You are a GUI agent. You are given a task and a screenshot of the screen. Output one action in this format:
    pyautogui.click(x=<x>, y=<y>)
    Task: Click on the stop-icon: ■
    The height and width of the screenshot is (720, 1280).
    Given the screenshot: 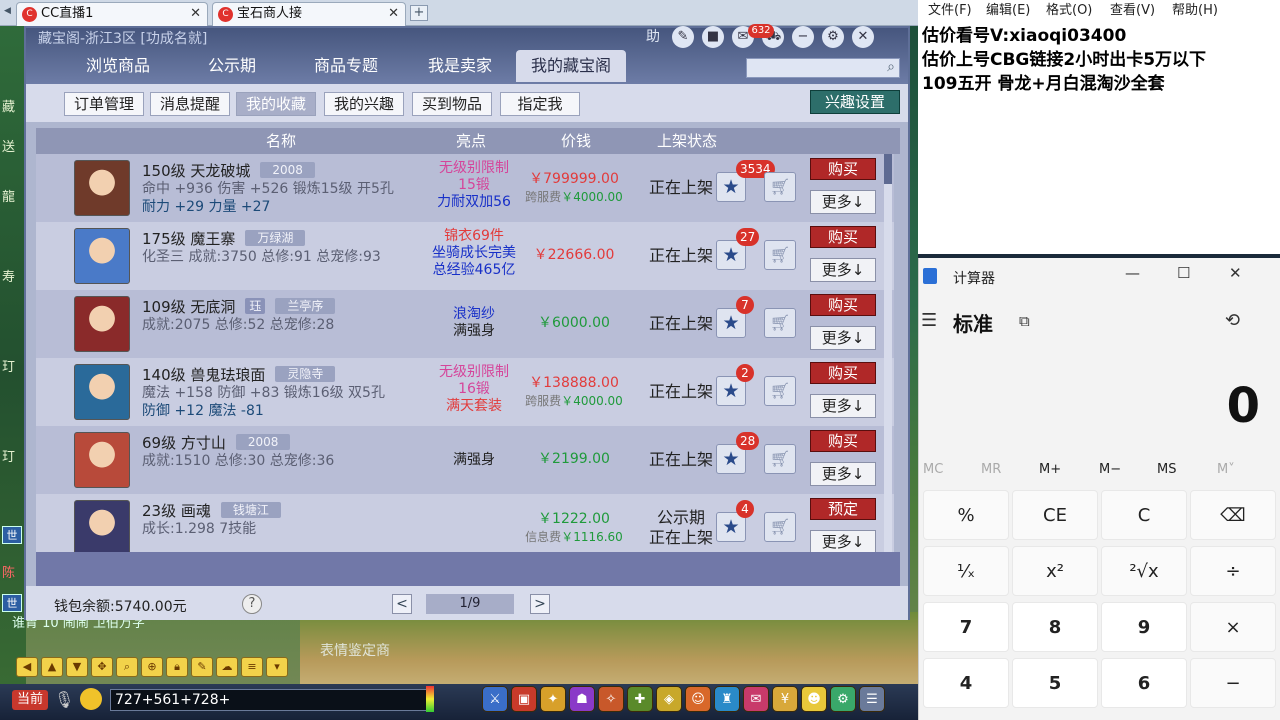 What is the action you would take?
    pyautogui.click(x=713, y=37)
    